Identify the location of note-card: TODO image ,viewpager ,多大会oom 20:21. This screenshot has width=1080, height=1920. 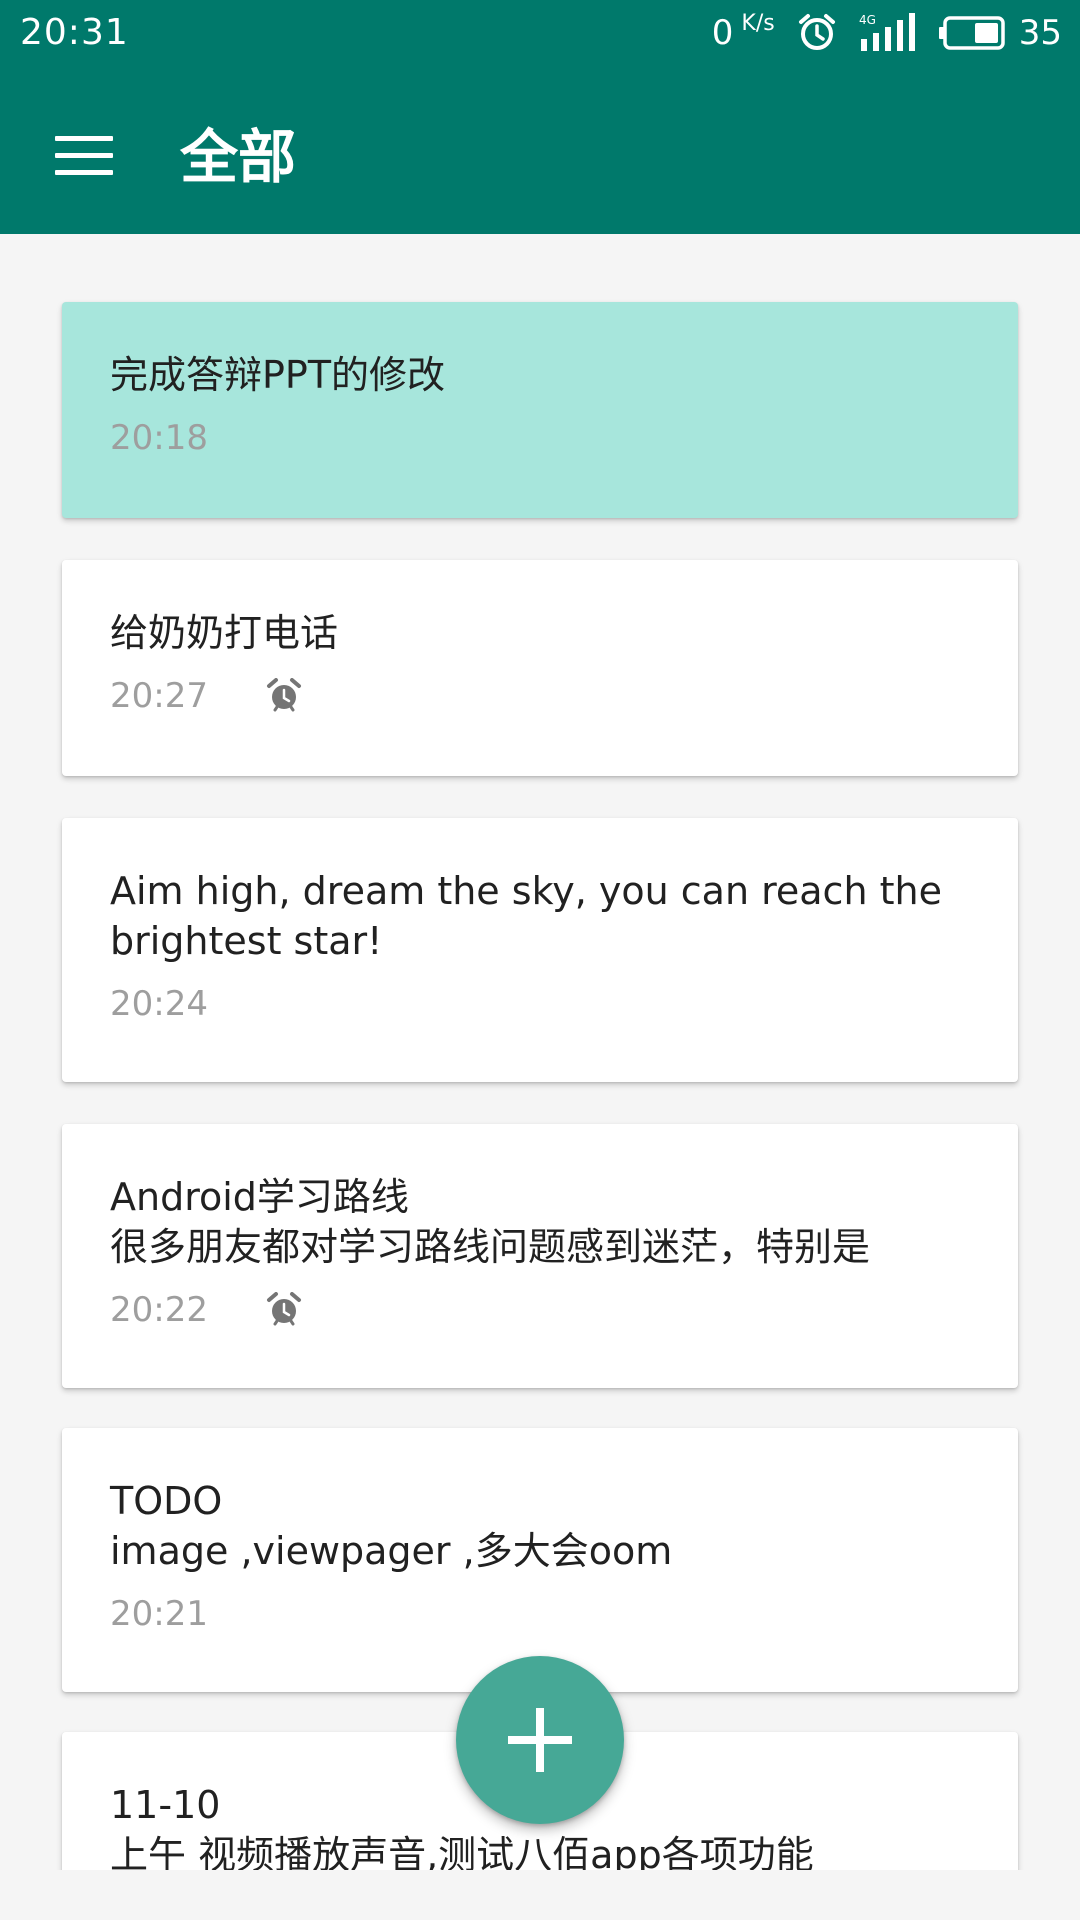
(540, 1560).